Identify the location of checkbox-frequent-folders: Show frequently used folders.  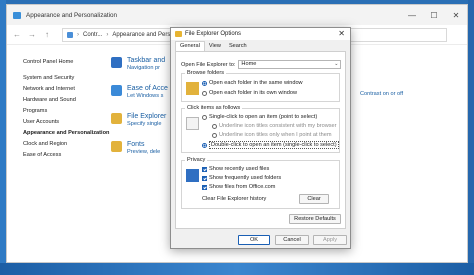
(241, 178).